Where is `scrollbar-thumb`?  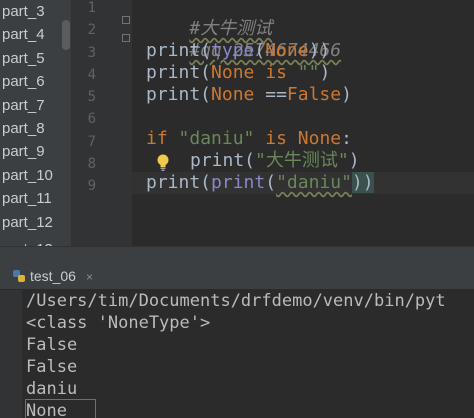 scrollbar-thumb is located at coordinates (66, 35).